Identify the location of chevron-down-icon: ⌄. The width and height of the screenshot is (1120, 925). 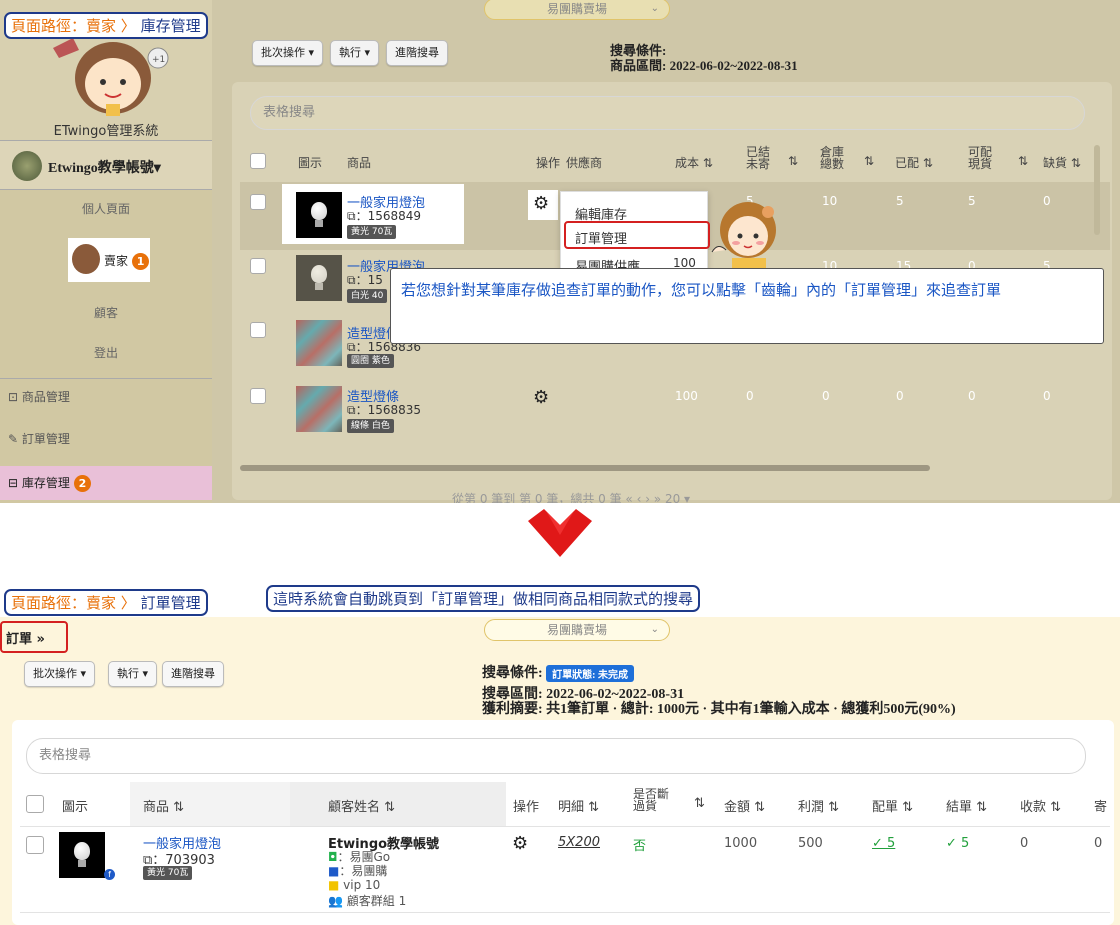
(654, 8).